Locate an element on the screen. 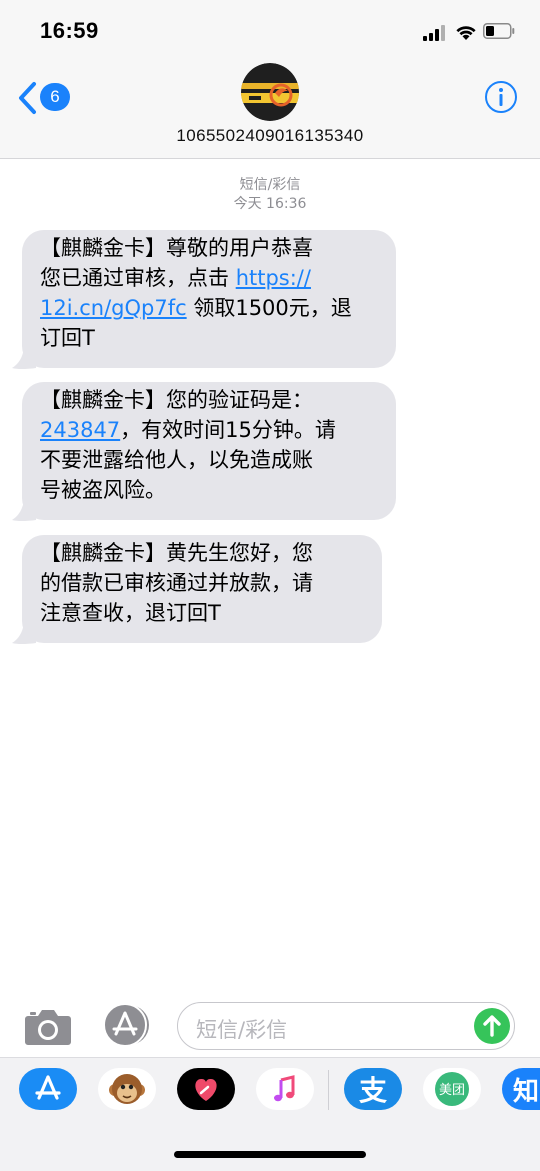  back-button: 6 is located at coordinates (45, 98).